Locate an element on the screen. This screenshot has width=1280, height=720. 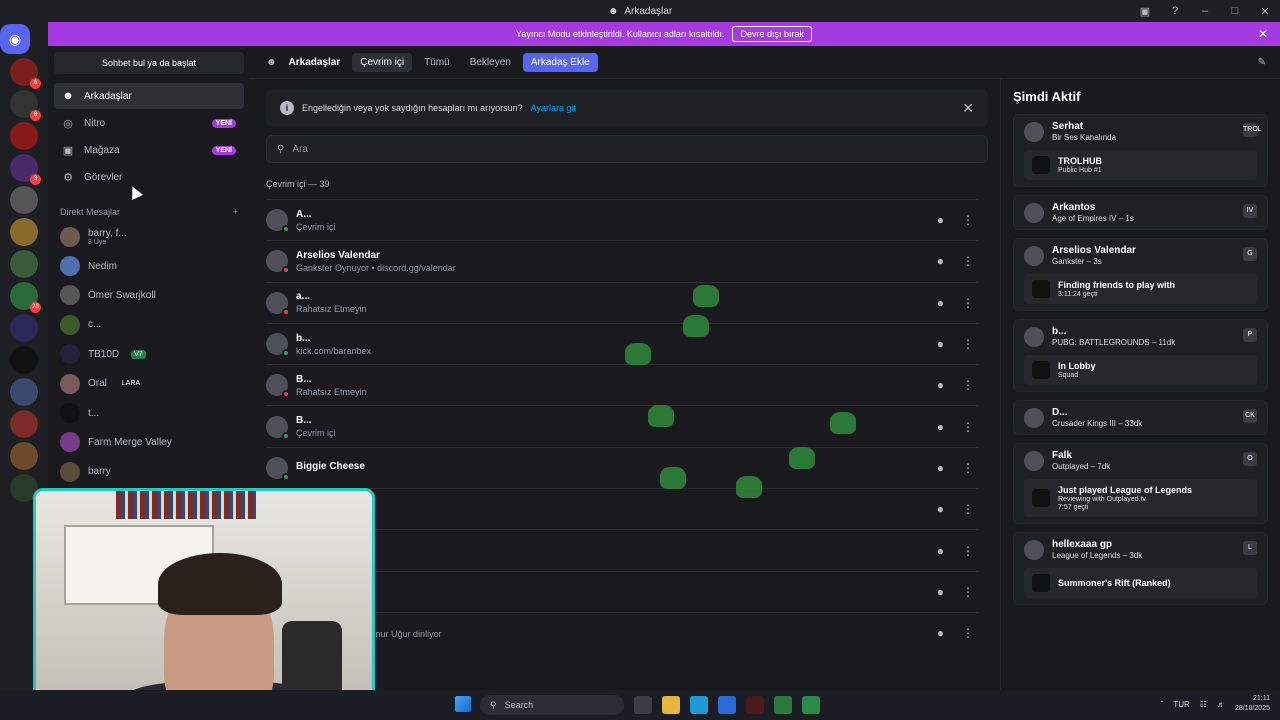
wifi-icon: ☷ is located at coordinates (1203, 704).